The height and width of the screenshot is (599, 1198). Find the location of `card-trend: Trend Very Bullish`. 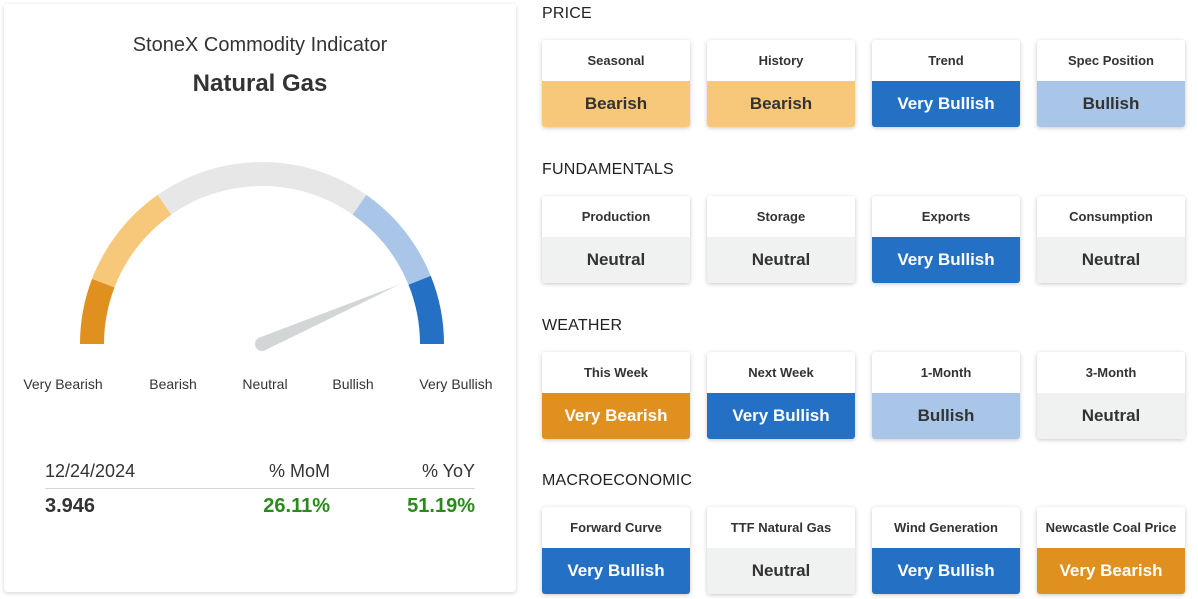

card-trend: Trend Very Bullish is located at coordinates (946, 83).